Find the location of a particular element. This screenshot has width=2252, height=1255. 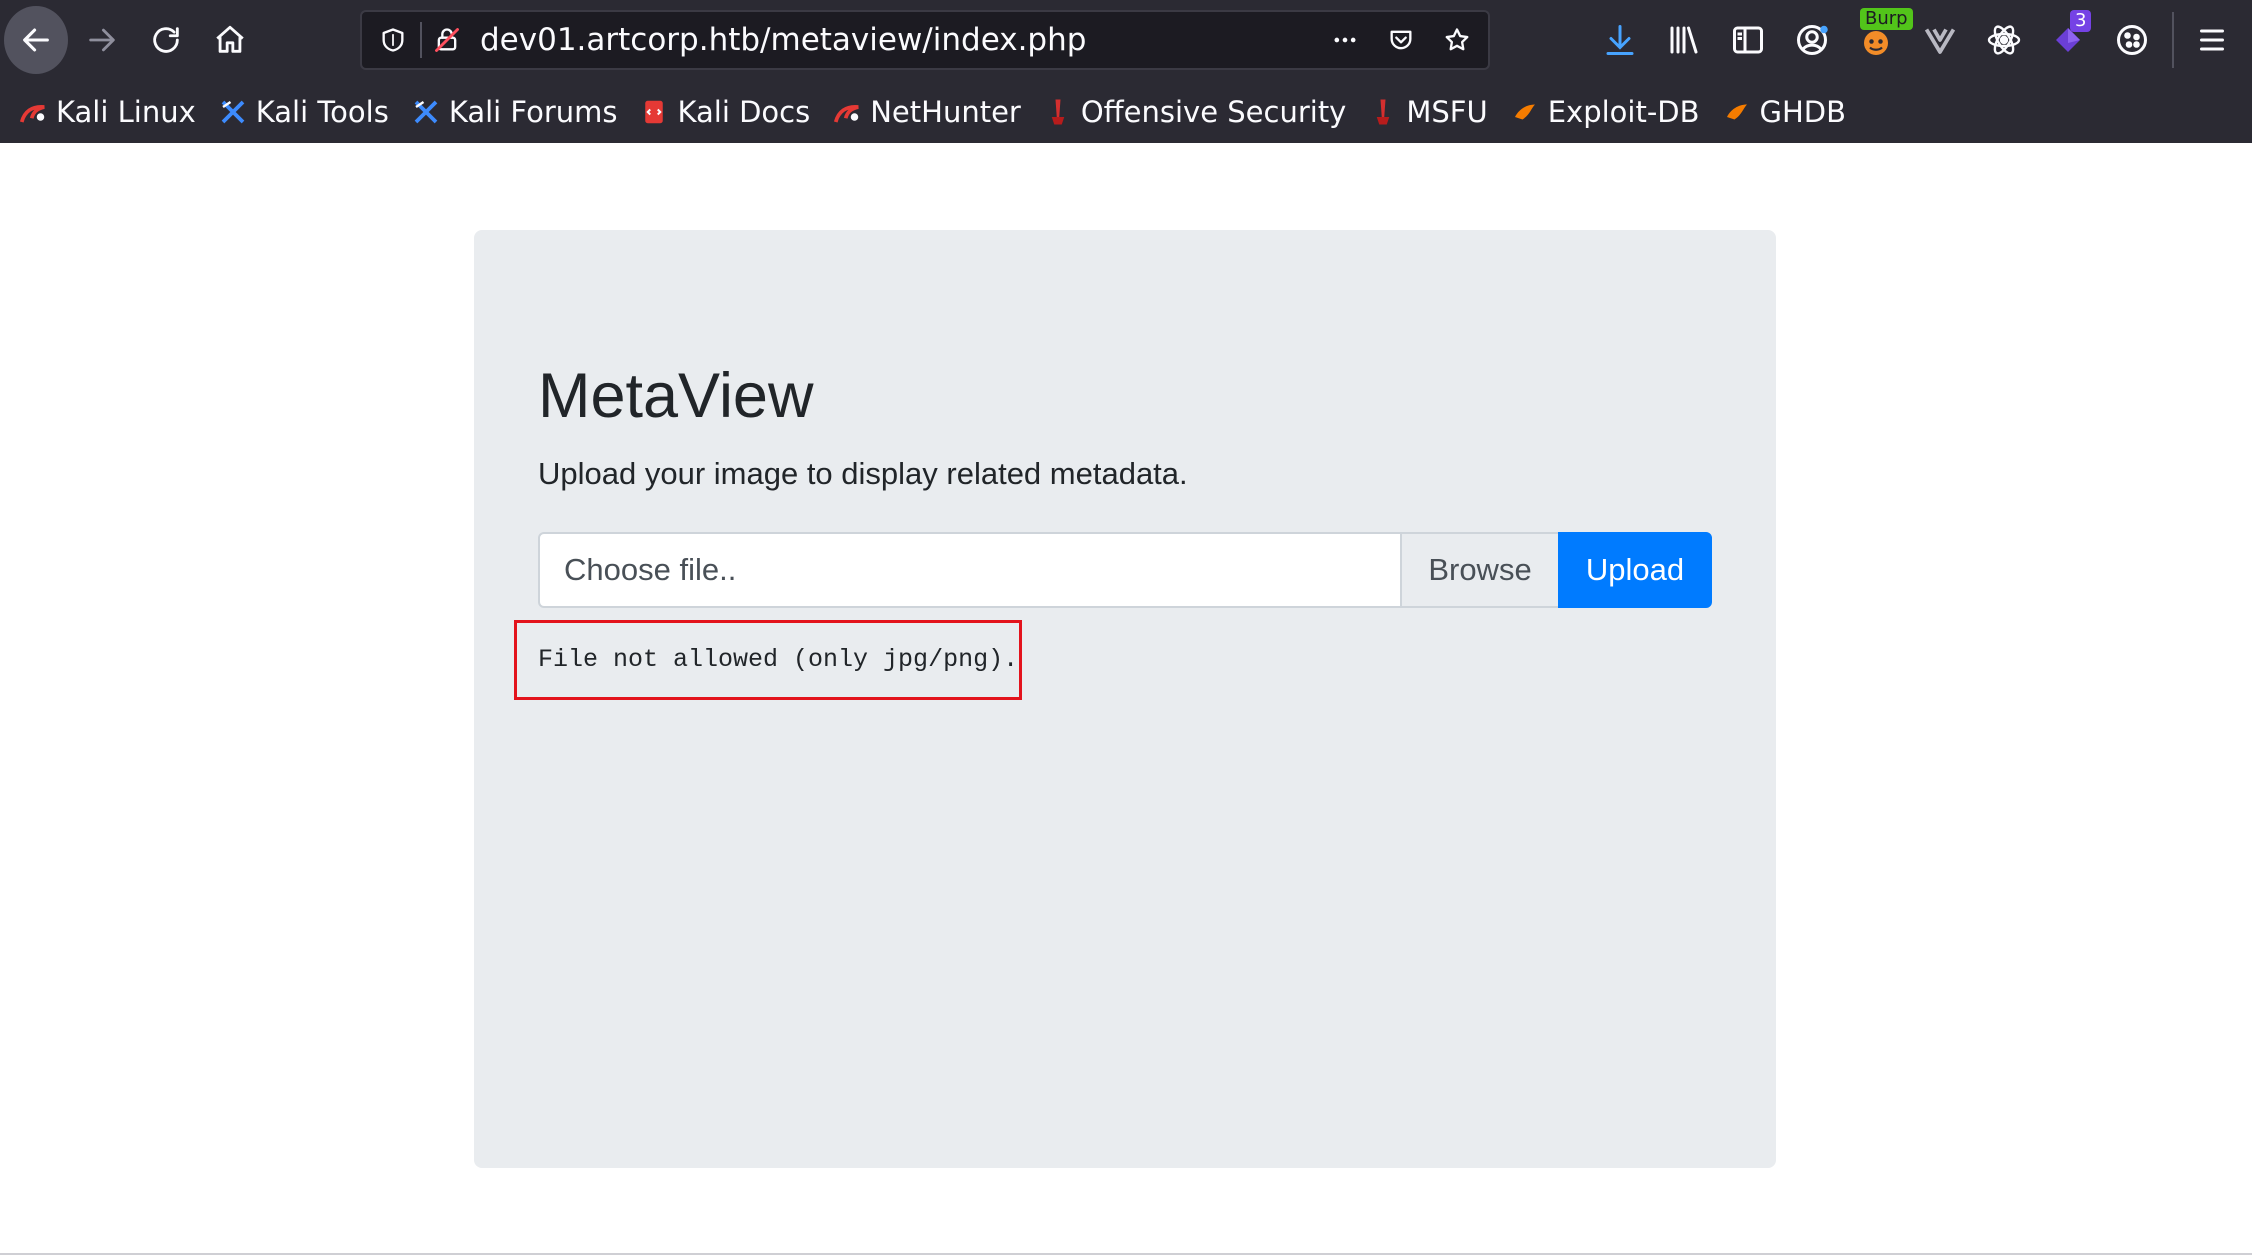

star-icon is located at coordinates (1457, 40).